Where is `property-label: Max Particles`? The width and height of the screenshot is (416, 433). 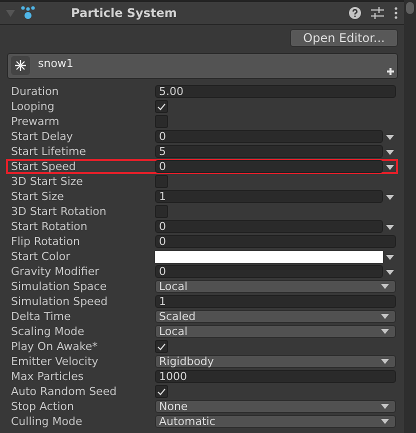 property-label: Max Particles is located at coordinates (48, 376).